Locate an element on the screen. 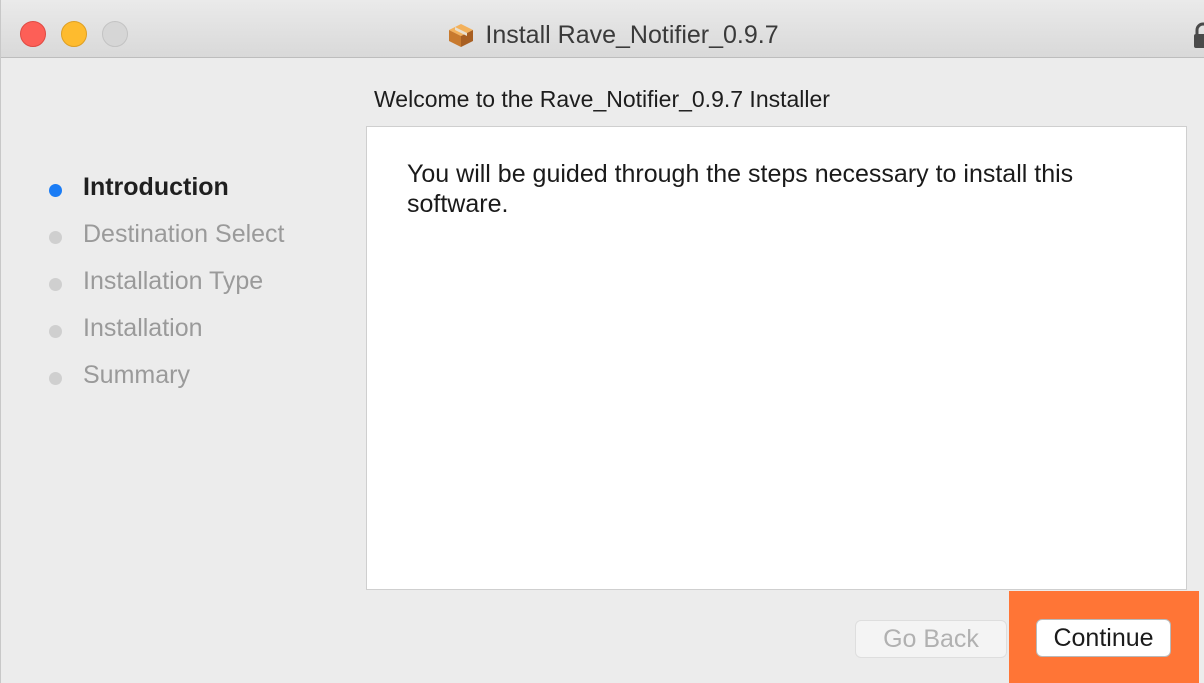 The width and height of the screenshot is (1204, 683). lock-icon is located at coordinates (1199, 35).